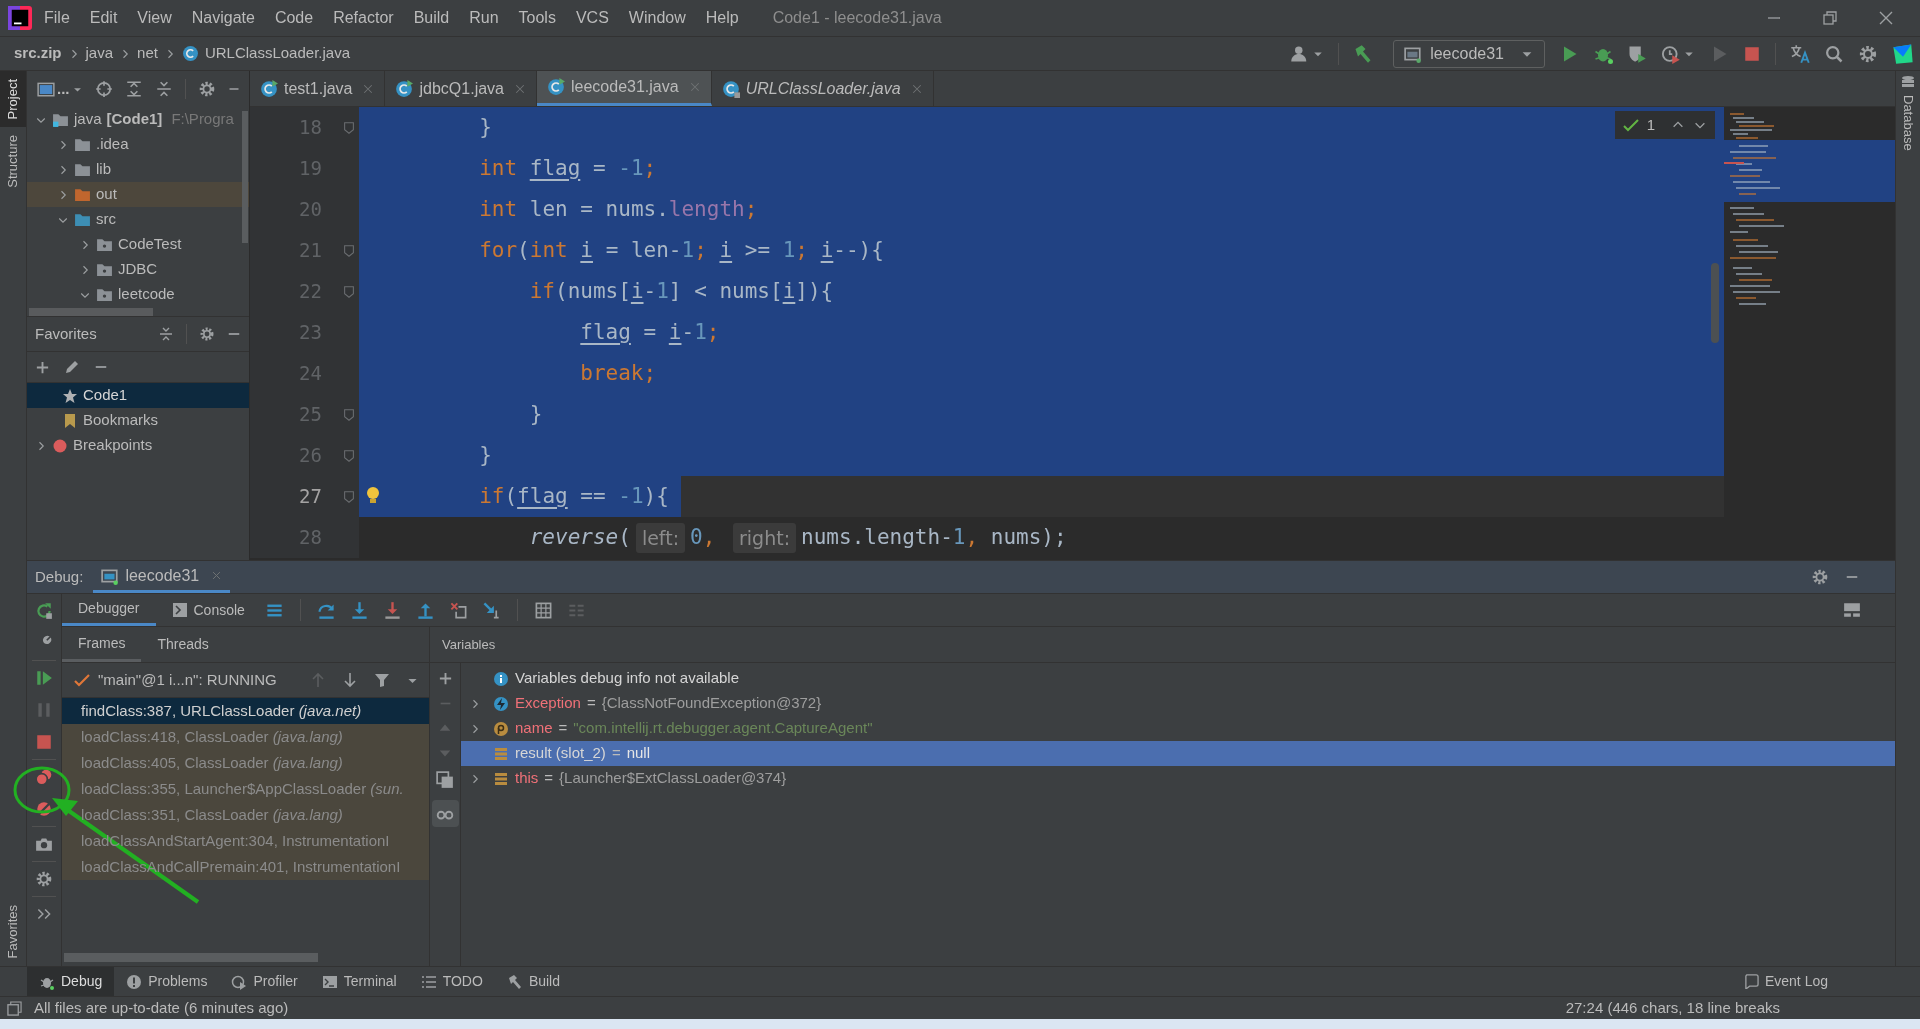  Describe the element at coordinates (44, 678) in the screenshot. I see `resume-icon` at that location.